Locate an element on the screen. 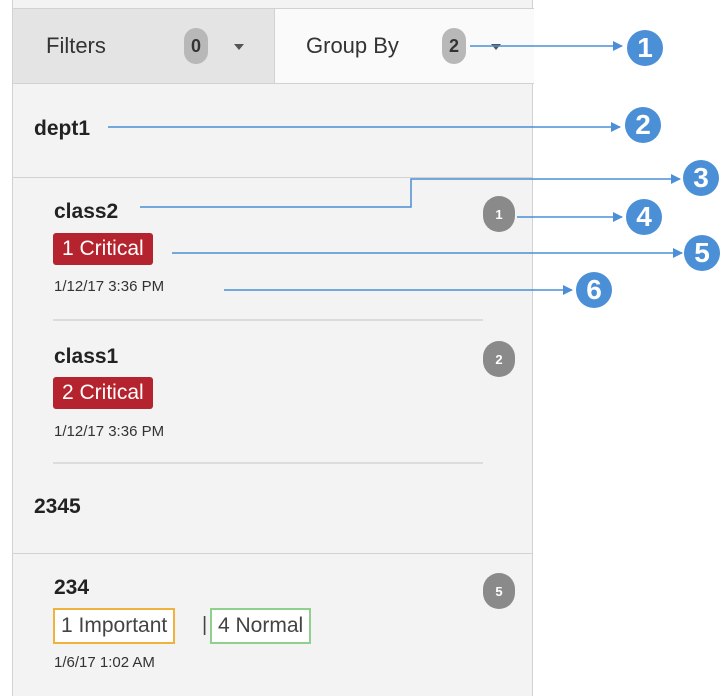  callout-1: 1 is located at coordinates (645, 48).